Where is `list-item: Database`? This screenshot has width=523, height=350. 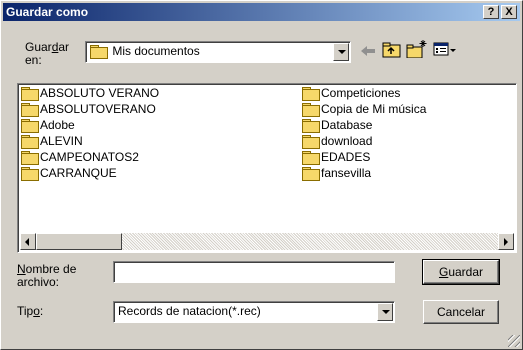
list-item: Database is located at coordinates (337, 125).